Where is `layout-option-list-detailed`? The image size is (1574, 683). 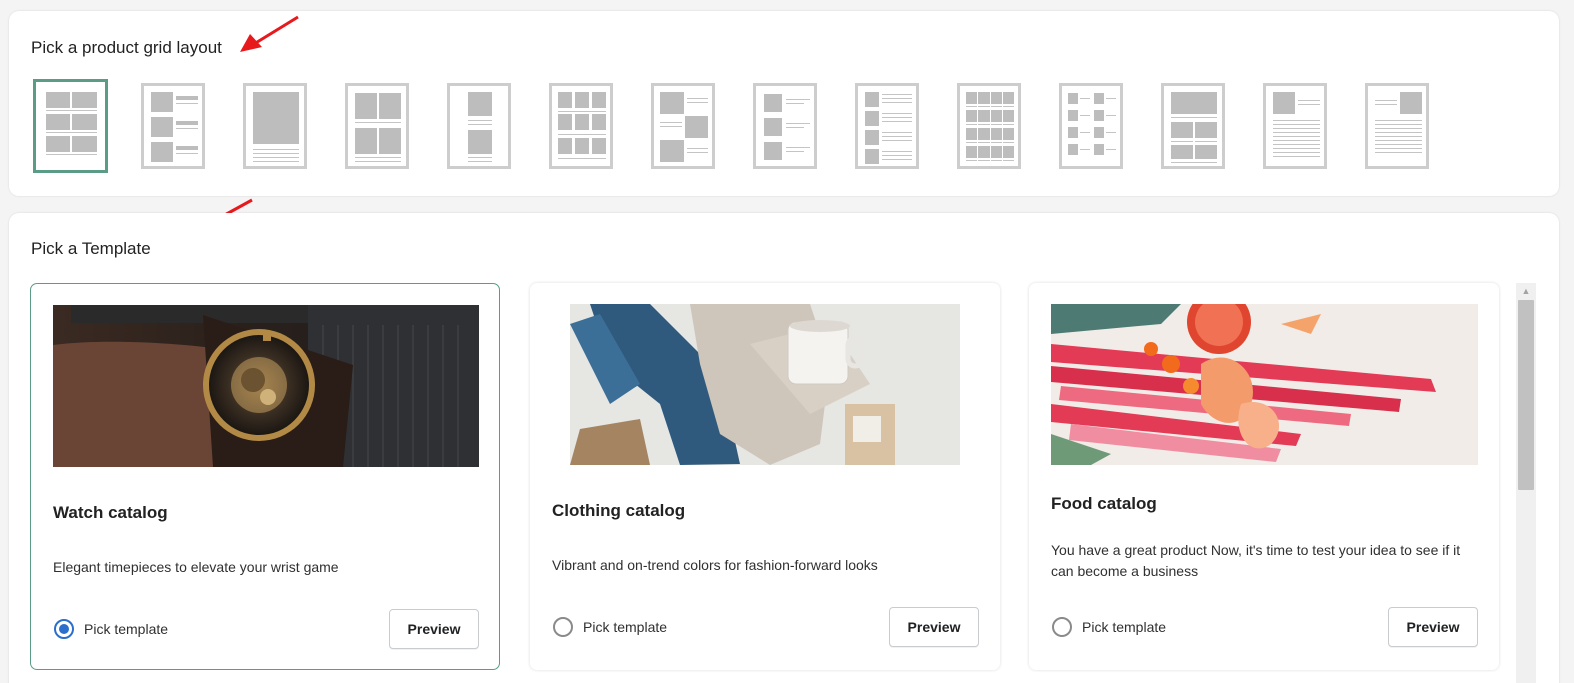
layout-option-list-detailed is located at coordinates (887, 126).